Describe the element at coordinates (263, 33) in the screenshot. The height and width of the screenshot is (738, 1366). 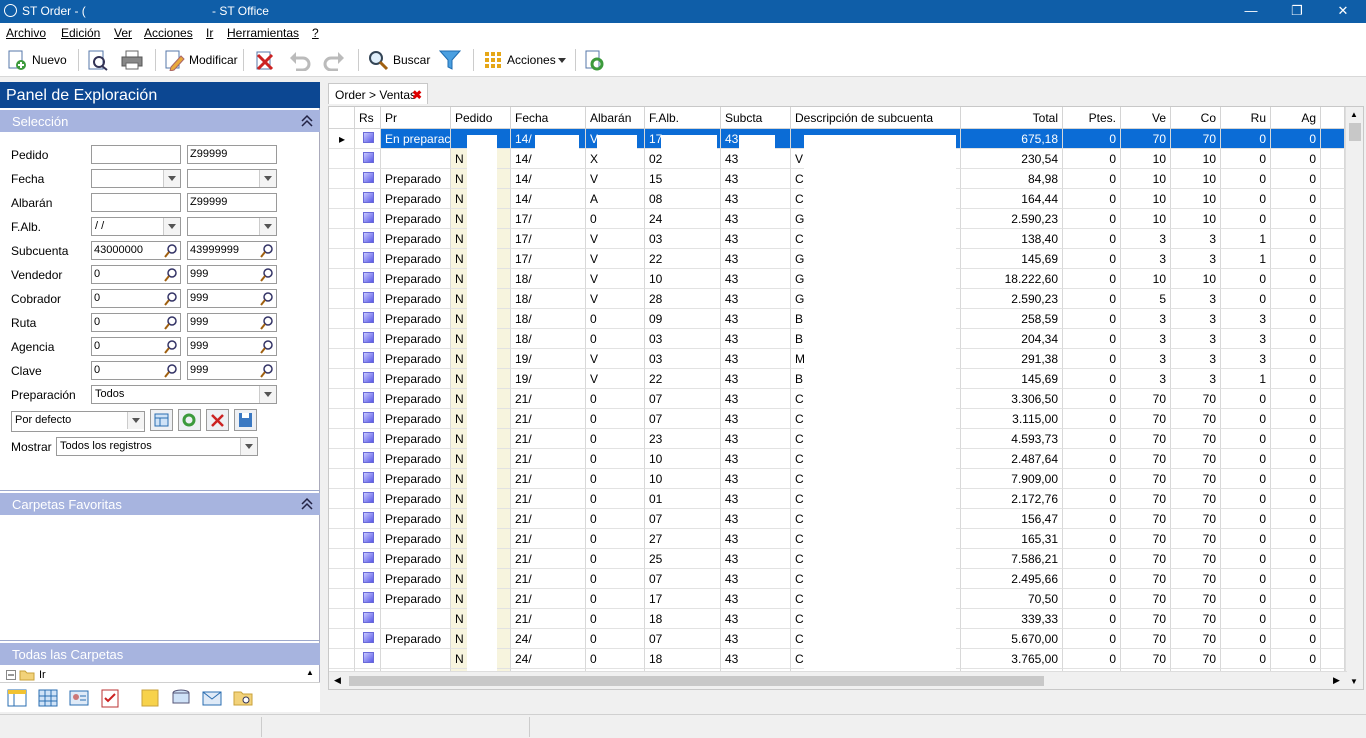
I see `menu-herramientas: Herramientas` at that location.